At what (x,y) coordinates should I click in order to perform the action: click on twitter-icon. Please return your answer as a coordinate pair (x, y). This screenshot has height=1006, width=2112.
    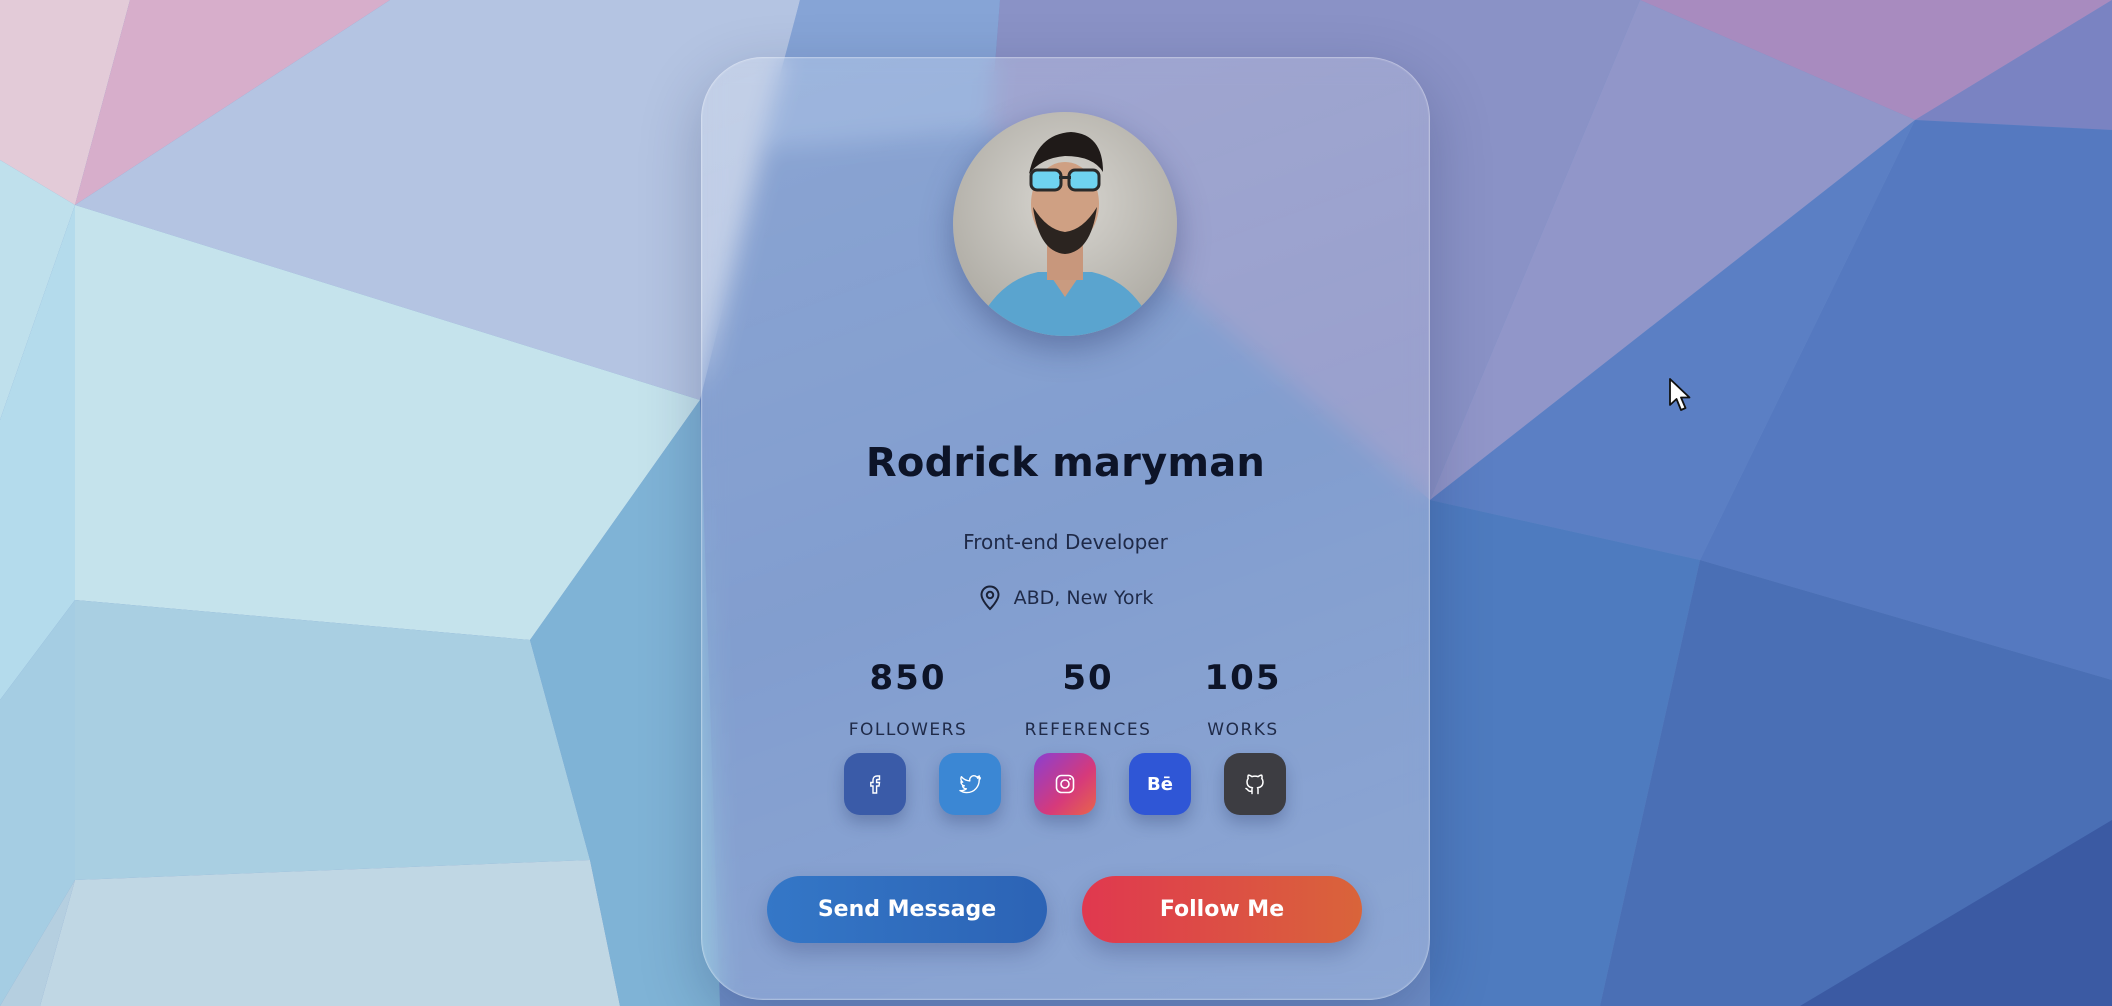
    Looking at the image, I should click on (970, 784).